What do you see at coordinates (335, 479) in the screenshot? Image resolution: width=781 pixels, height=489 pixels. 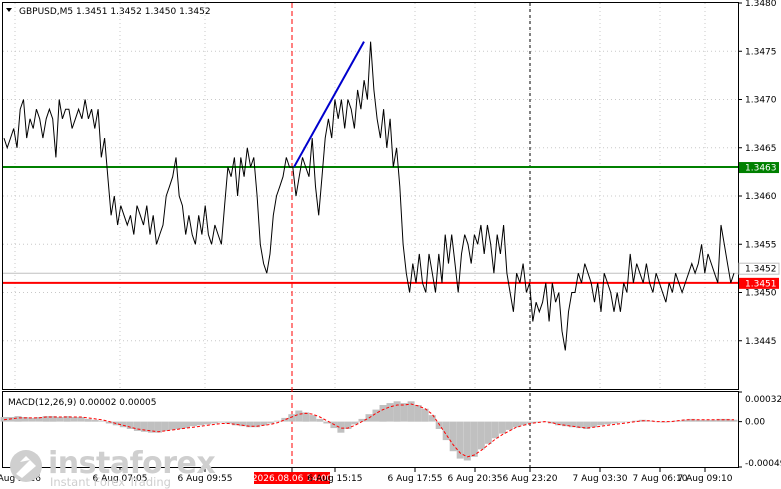 I see `x-tick-label: 6 Aug 15:15` at bounding box center [335, 479].